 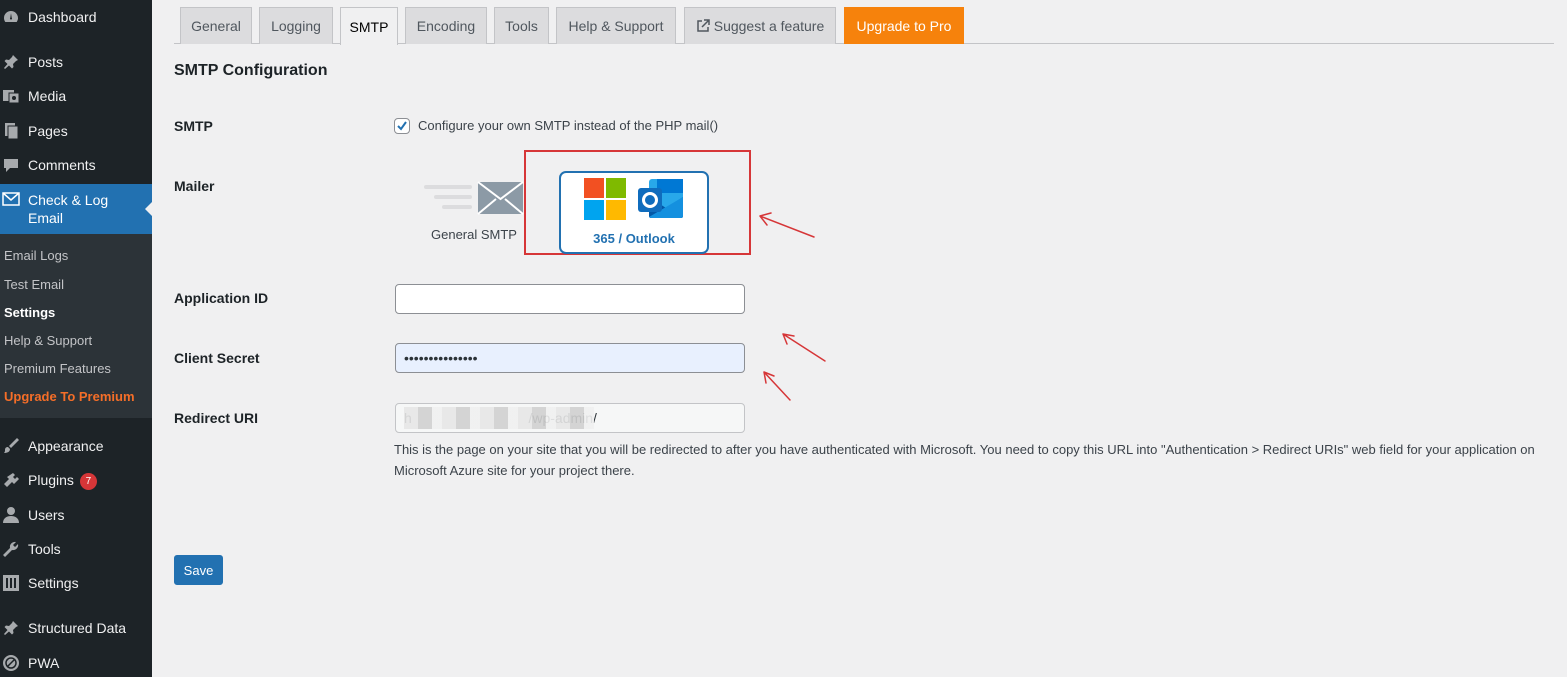 I want to click on tab-help-support: Help & Support, so click(x=616, y=25).